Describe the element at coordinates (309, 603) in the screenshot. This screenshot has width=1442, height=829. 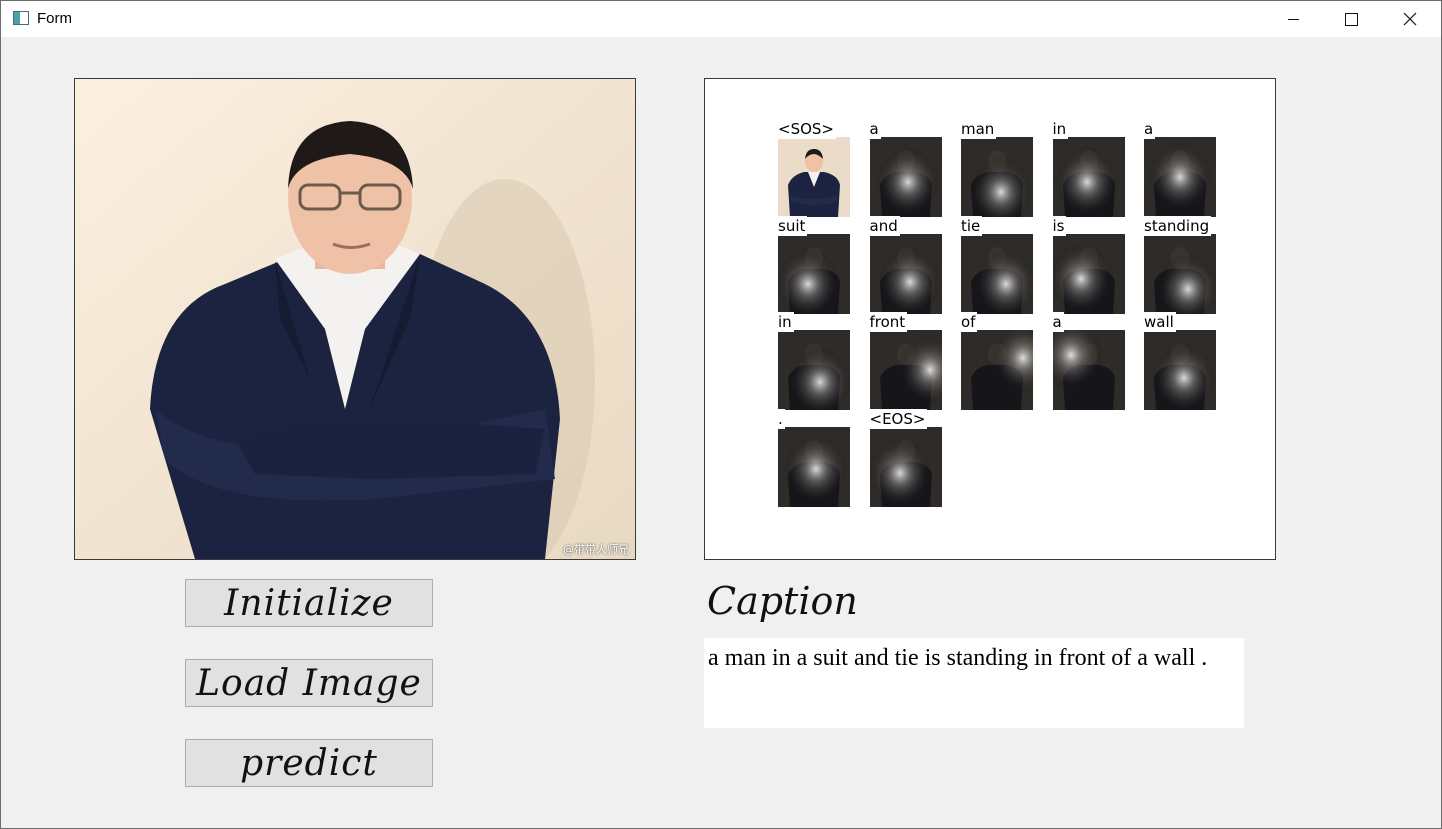
I see `initialize-button: Initialize` at that location.